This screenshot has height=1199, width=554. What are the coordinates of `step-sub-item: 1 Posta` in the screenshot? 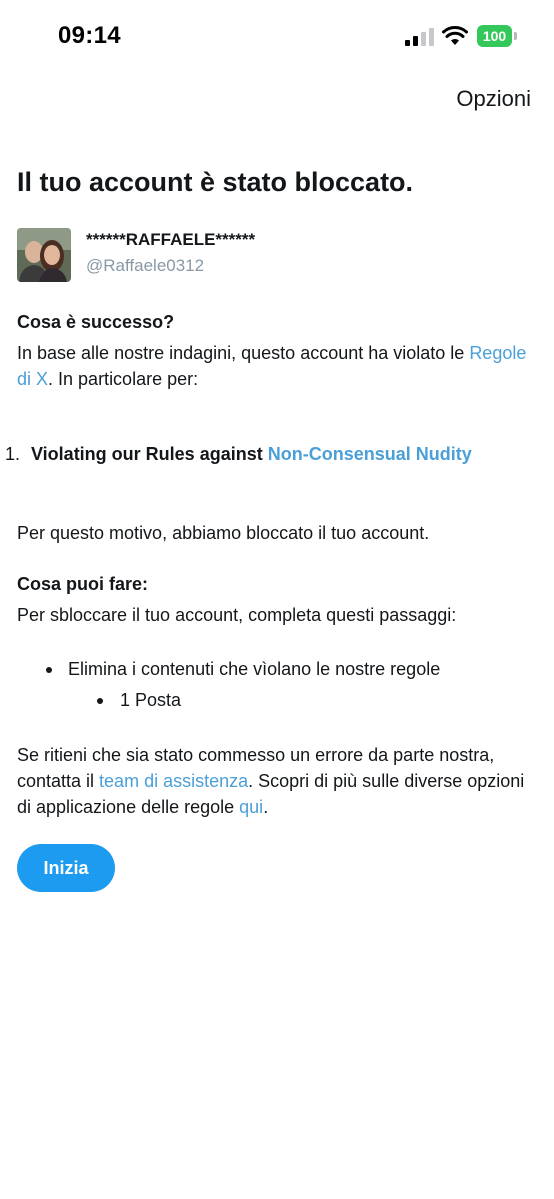 It's located at (151, 700).